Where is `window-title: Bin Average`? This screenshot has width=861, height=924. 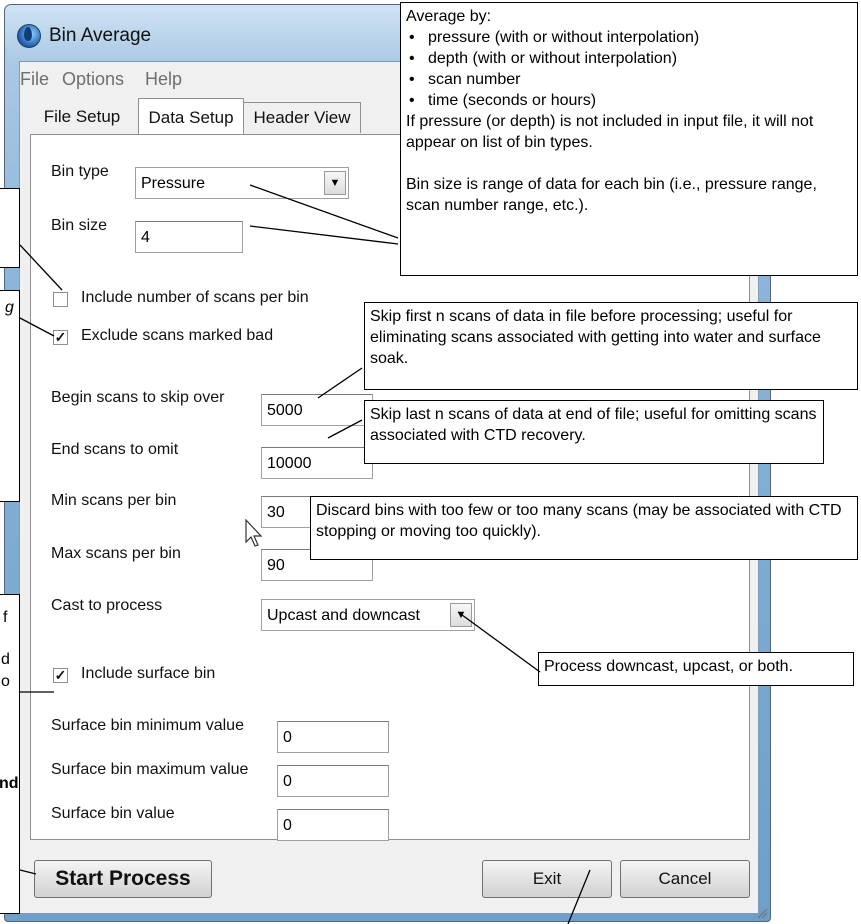 window-title: Bin Average is located at coordinates (100, 35).